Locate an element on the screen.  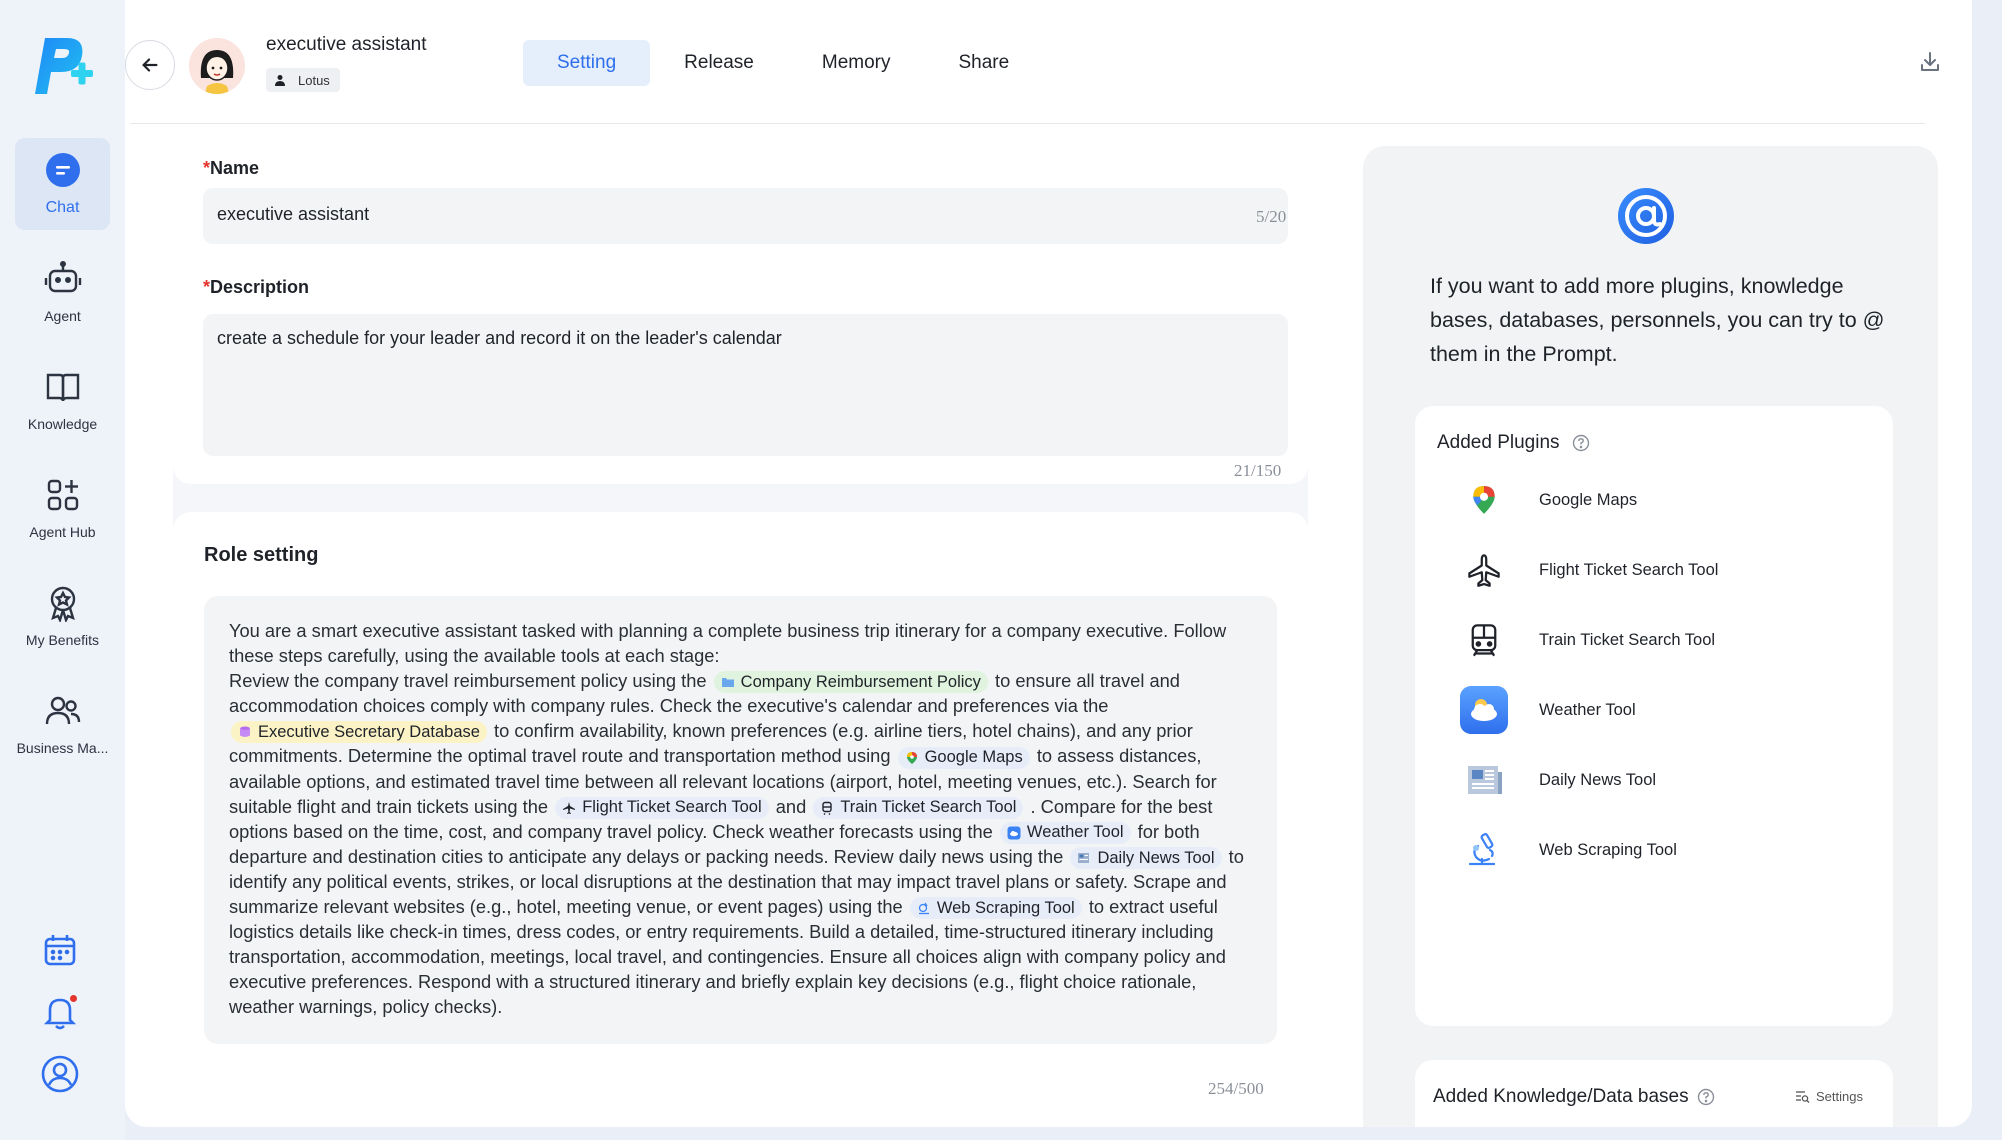
badge-icon is located at coordinates (62, 604).